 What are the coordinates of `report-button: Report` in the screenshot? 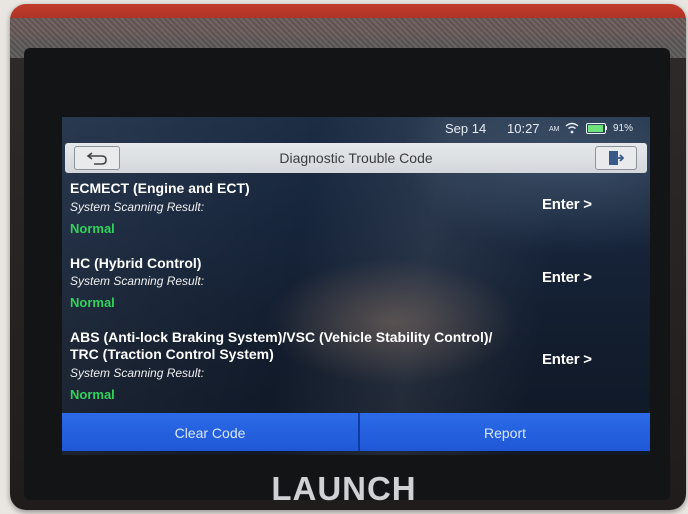 It's located at (505, 432).